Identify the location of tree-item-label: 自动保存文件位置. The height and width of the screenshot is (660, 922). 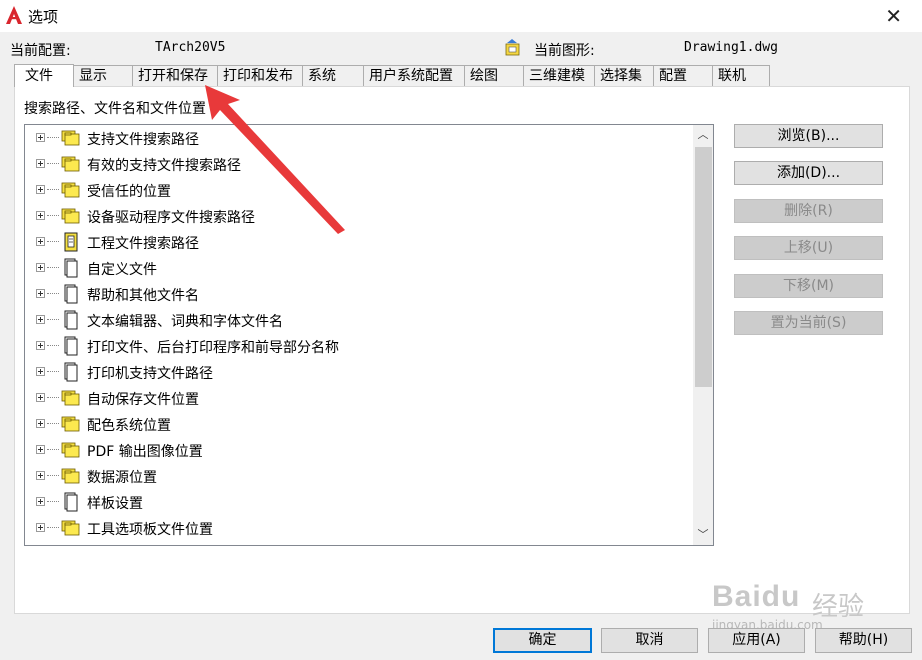
(143, 400).